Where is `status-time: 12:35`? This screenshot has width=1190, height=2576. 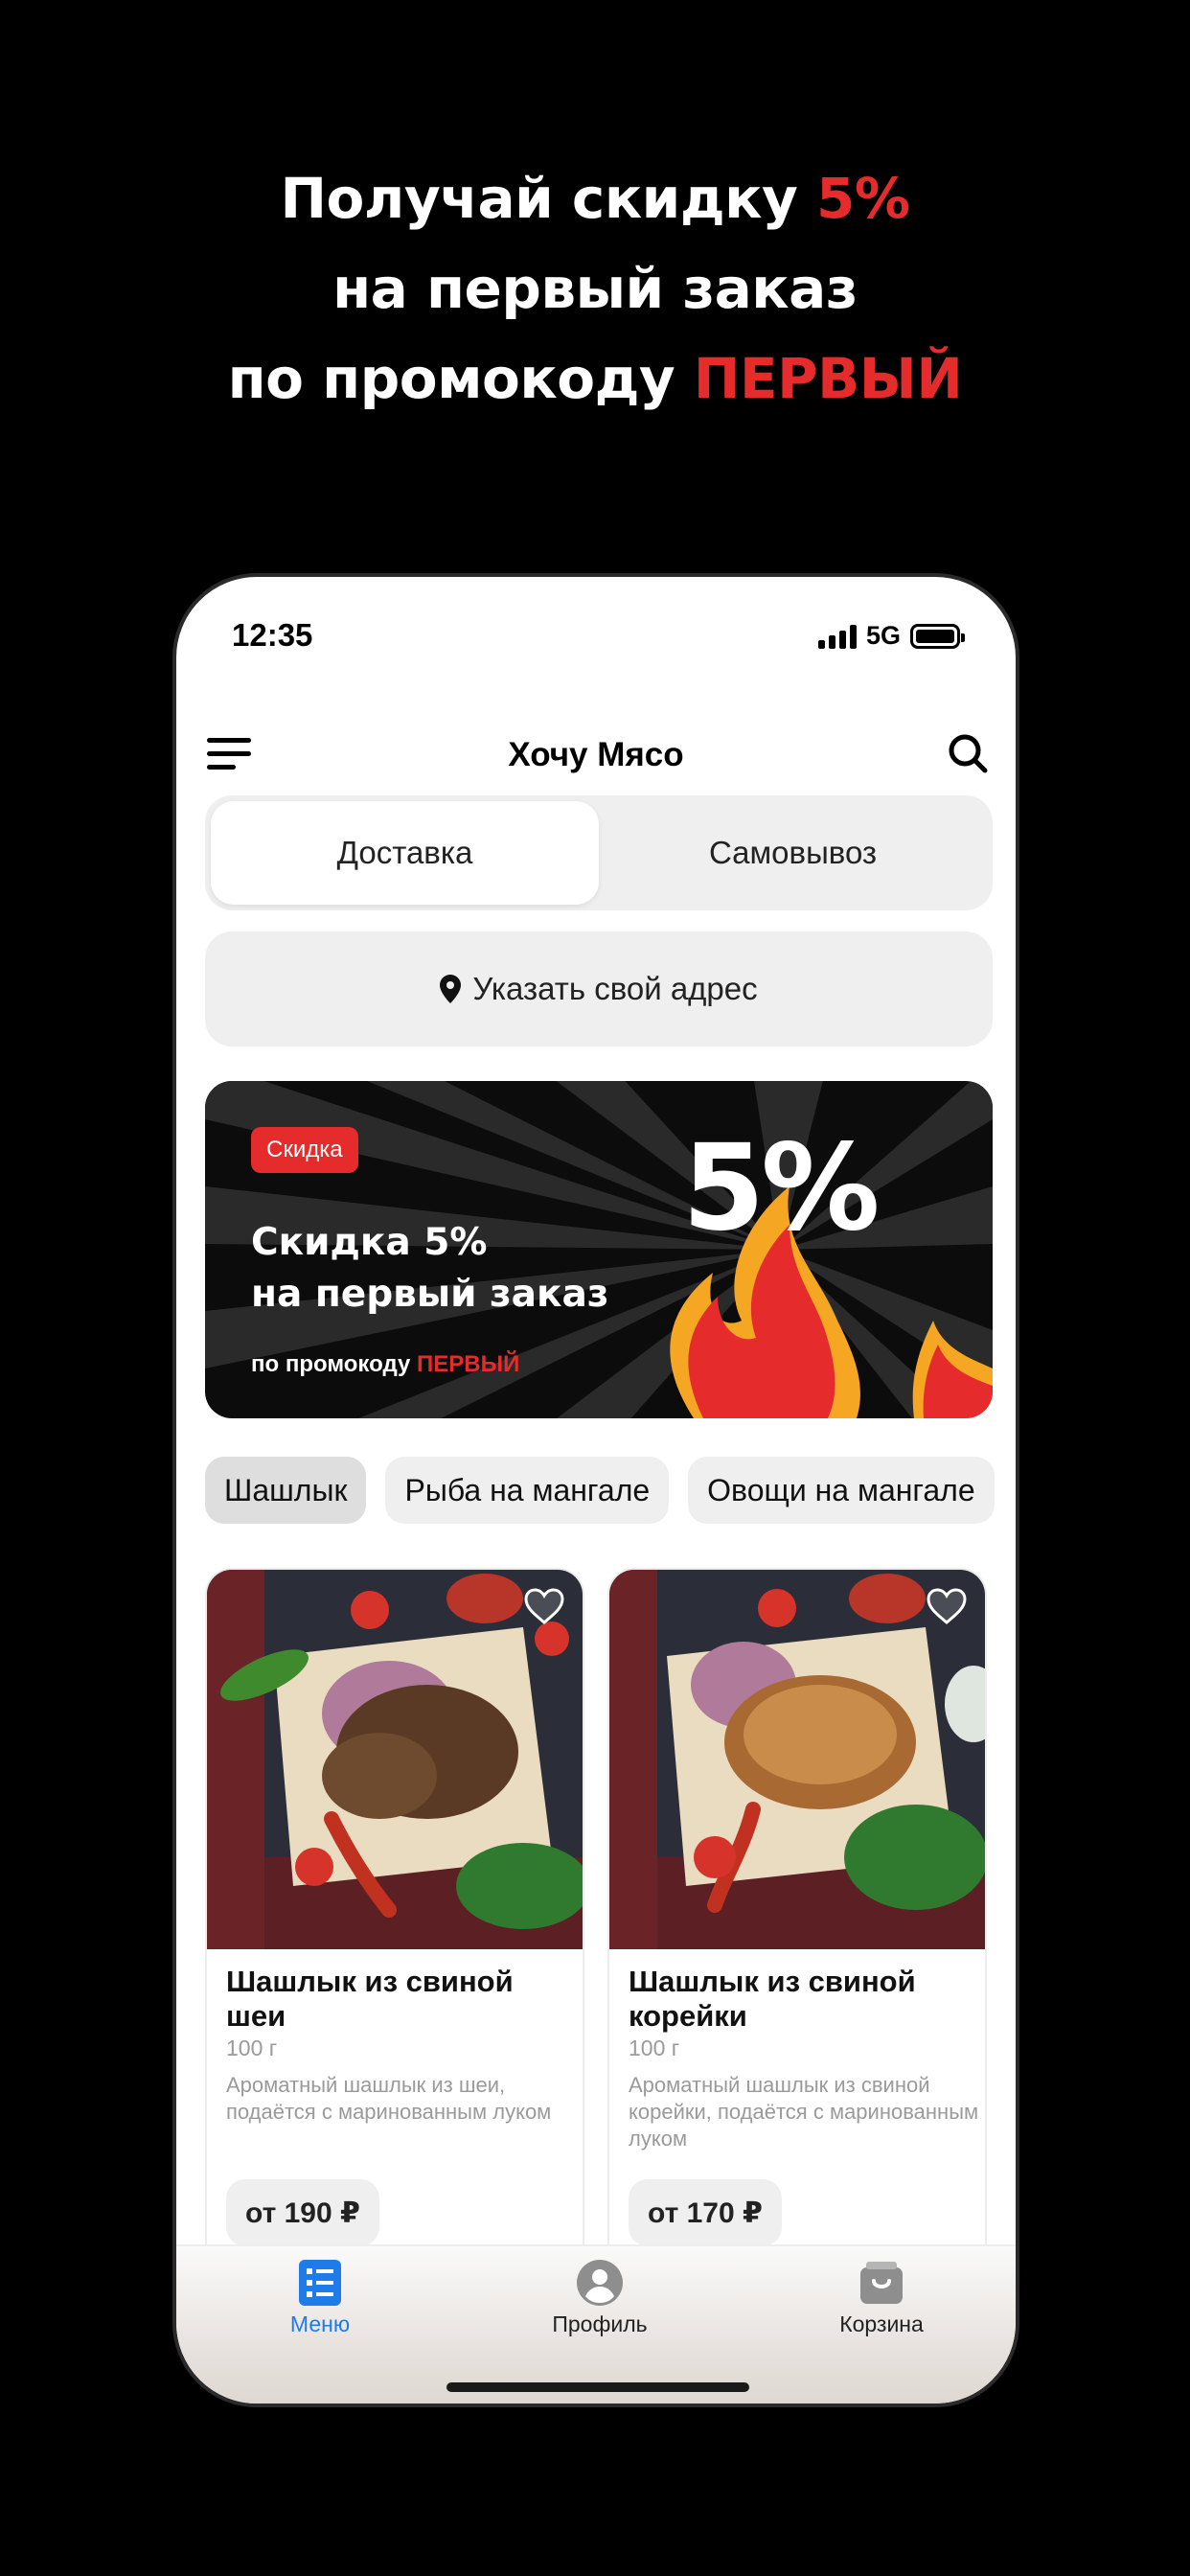
status-time: 12:35 is located at coordinates (272, 635).